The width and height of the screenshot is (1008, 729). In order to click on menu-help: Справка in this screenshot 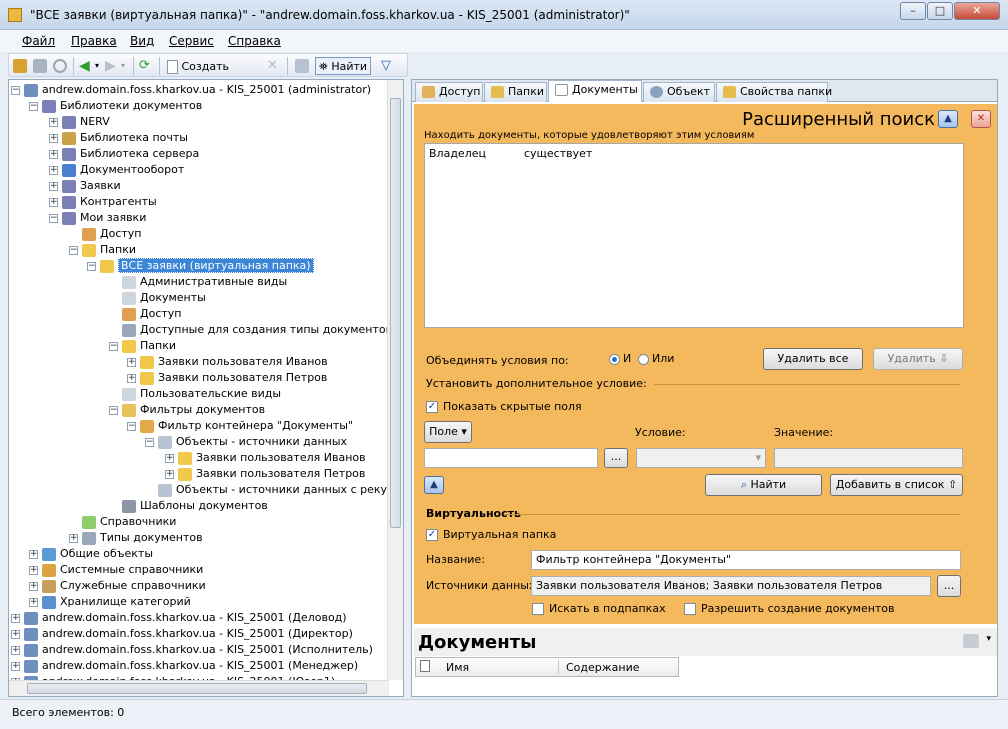, I will do `click(254, 41)`.